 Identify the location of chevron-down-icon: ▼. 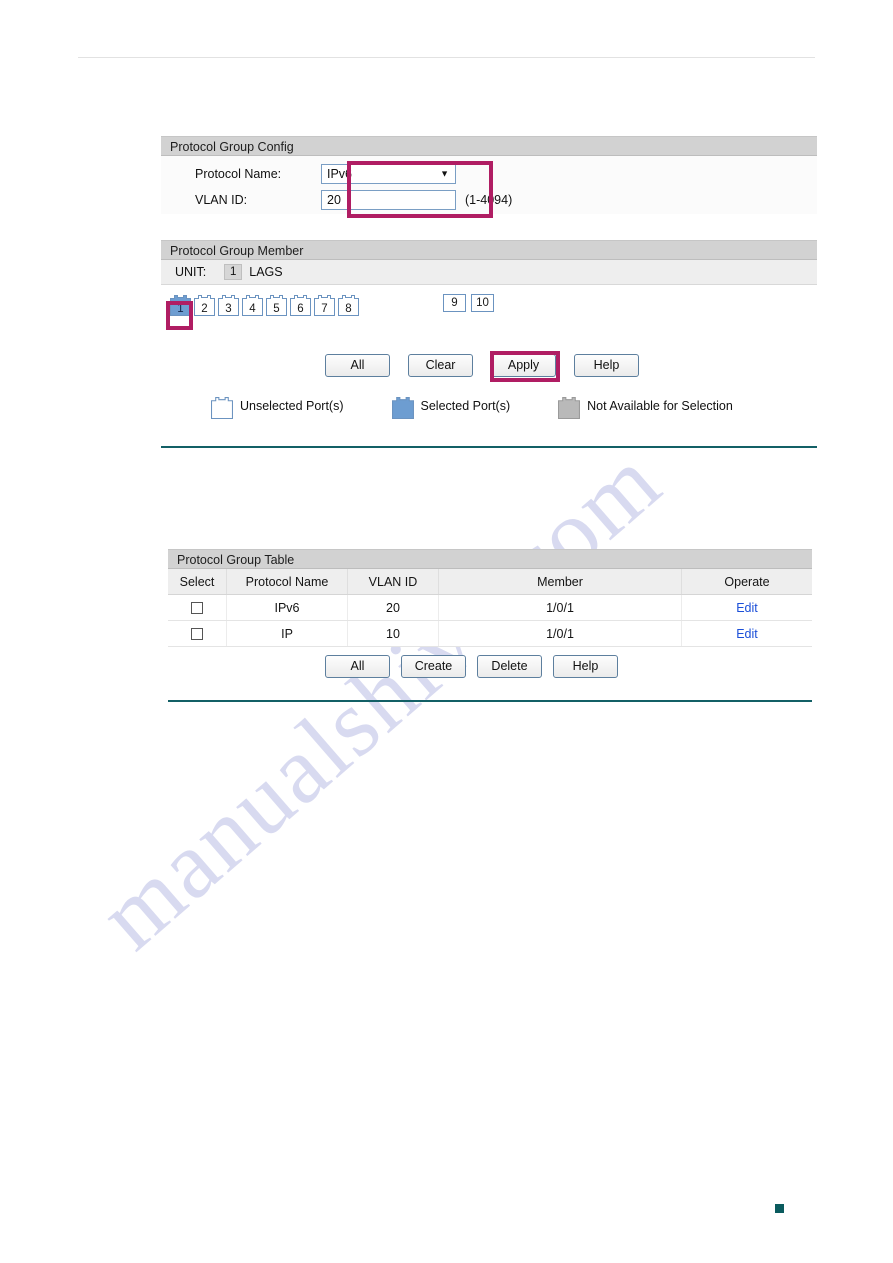
(444, 173).